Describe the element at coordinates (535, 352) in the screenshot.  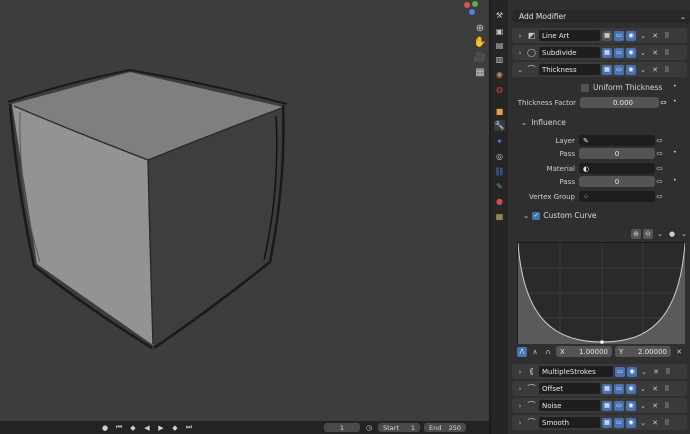
I see `auto-handle-icon: ∧` at that location.